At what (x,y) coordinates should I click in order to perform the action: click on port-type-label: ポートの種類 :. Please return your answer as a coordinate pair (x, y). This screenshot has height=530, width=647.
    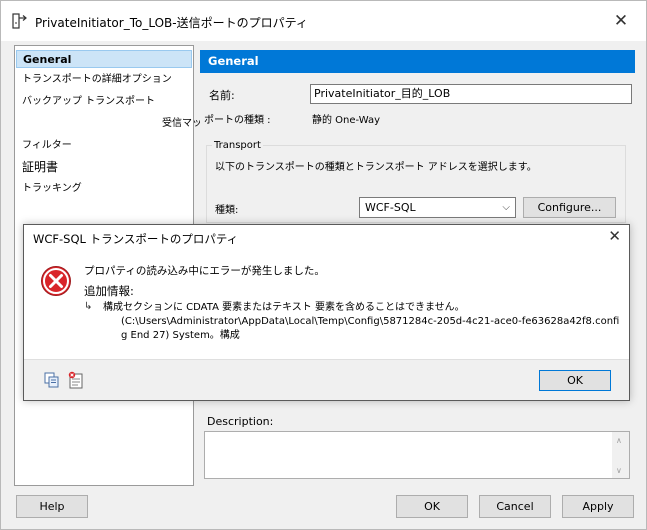
    Looking at the image, I should click on (237, 120).